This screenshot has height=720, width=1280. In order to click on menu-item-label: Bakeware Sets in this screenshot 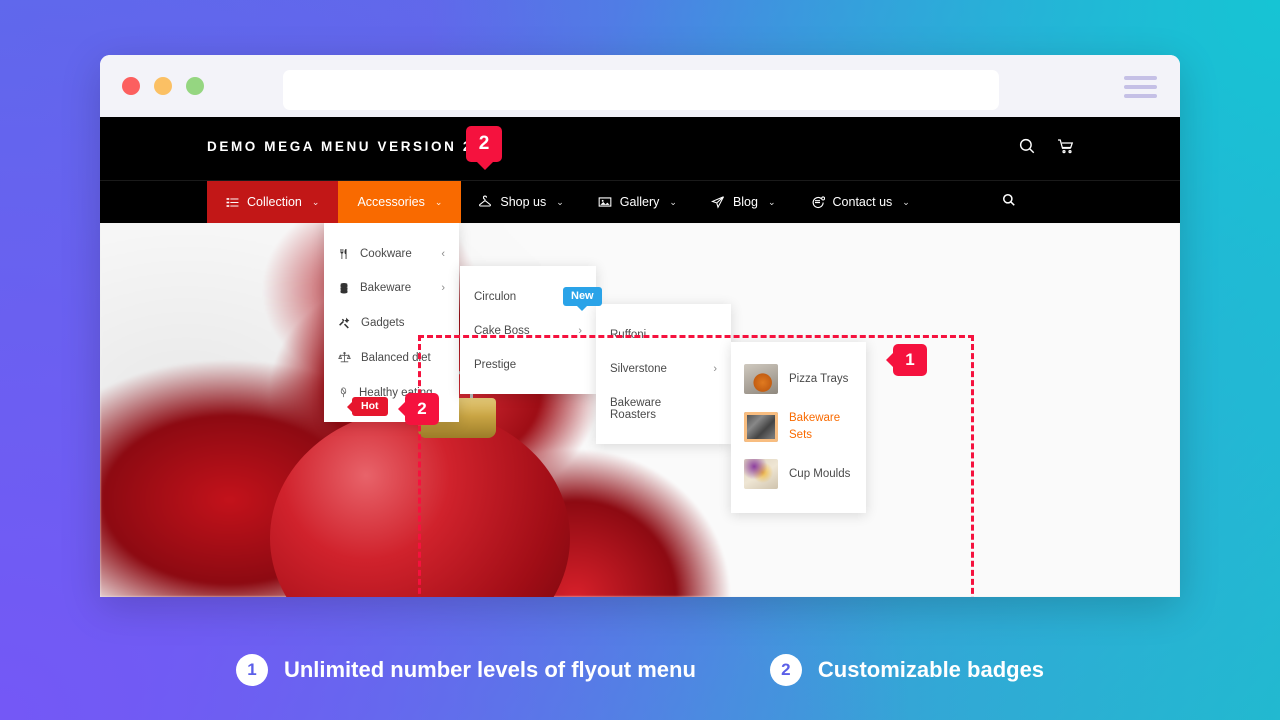, I will do `click(815, 426)`.